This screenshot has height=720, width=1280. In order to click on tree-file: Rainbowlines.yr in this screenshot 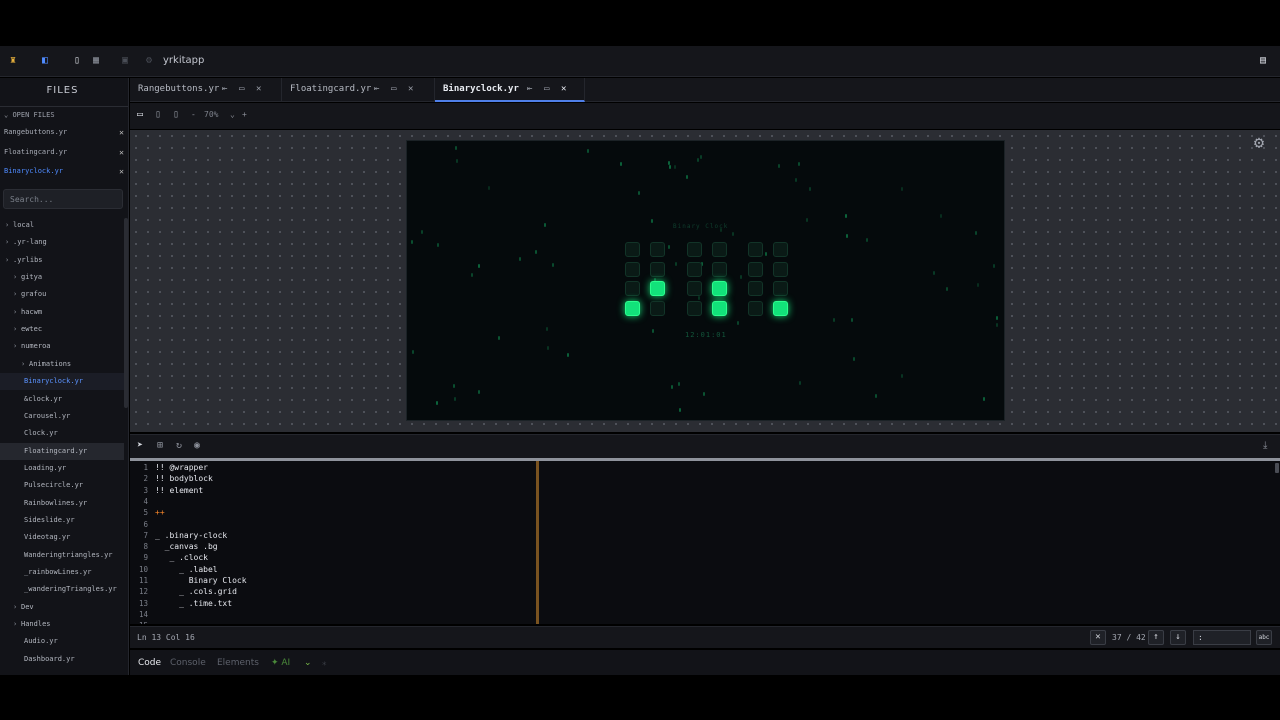, I will do `click(62, 503)`.